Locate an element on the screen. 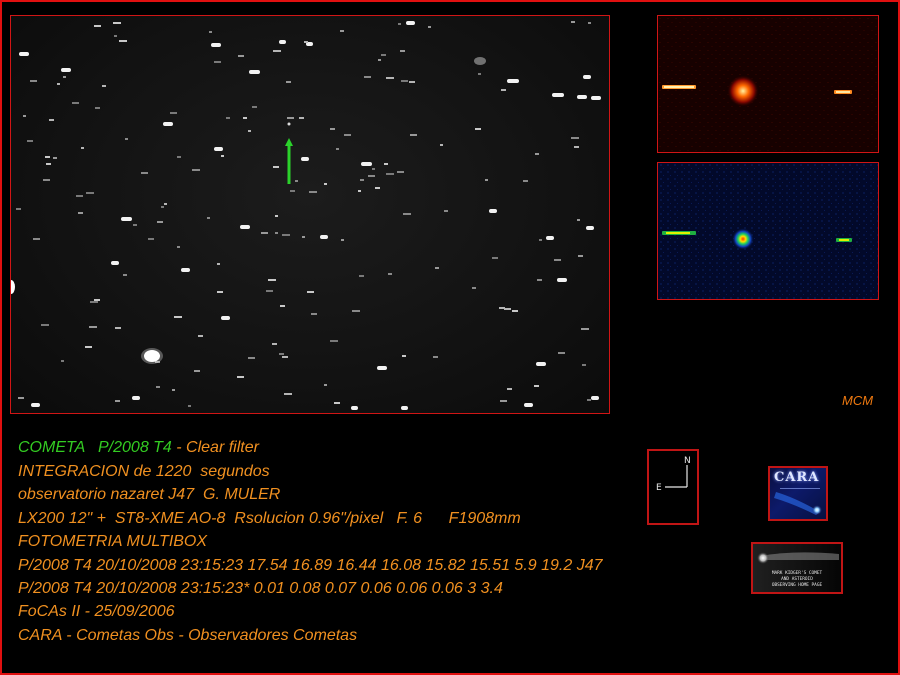  red-comet-closeup is located at coordinates (768, 84).